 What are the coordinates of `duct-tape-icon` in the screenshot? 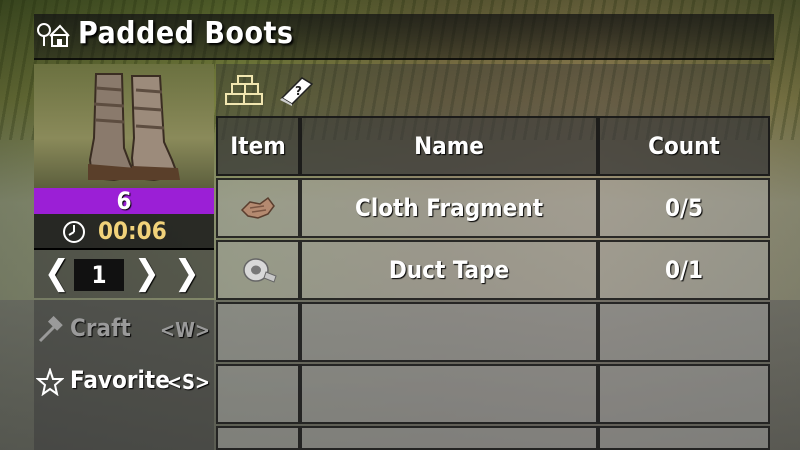 It's located at (260, 270).